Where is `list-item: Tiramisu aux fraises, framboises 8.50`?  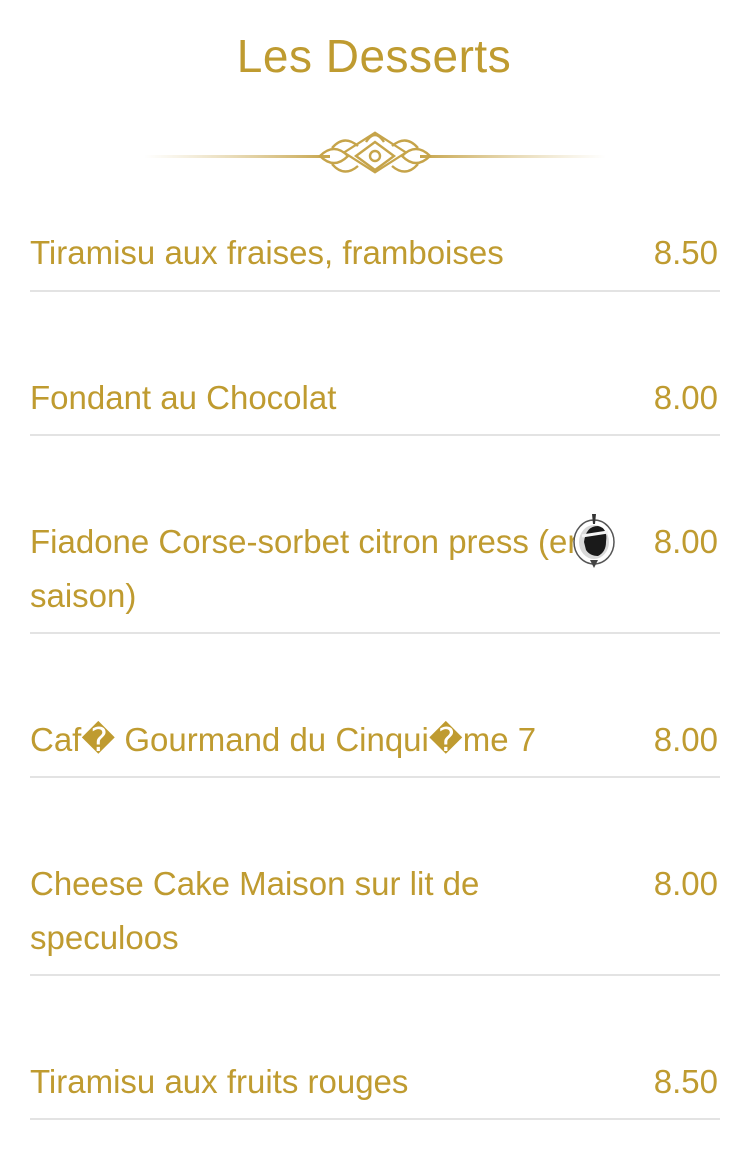 list-item: Tiramisu aux fraises, framboises 8.50 is located at coordinates (375, 253).